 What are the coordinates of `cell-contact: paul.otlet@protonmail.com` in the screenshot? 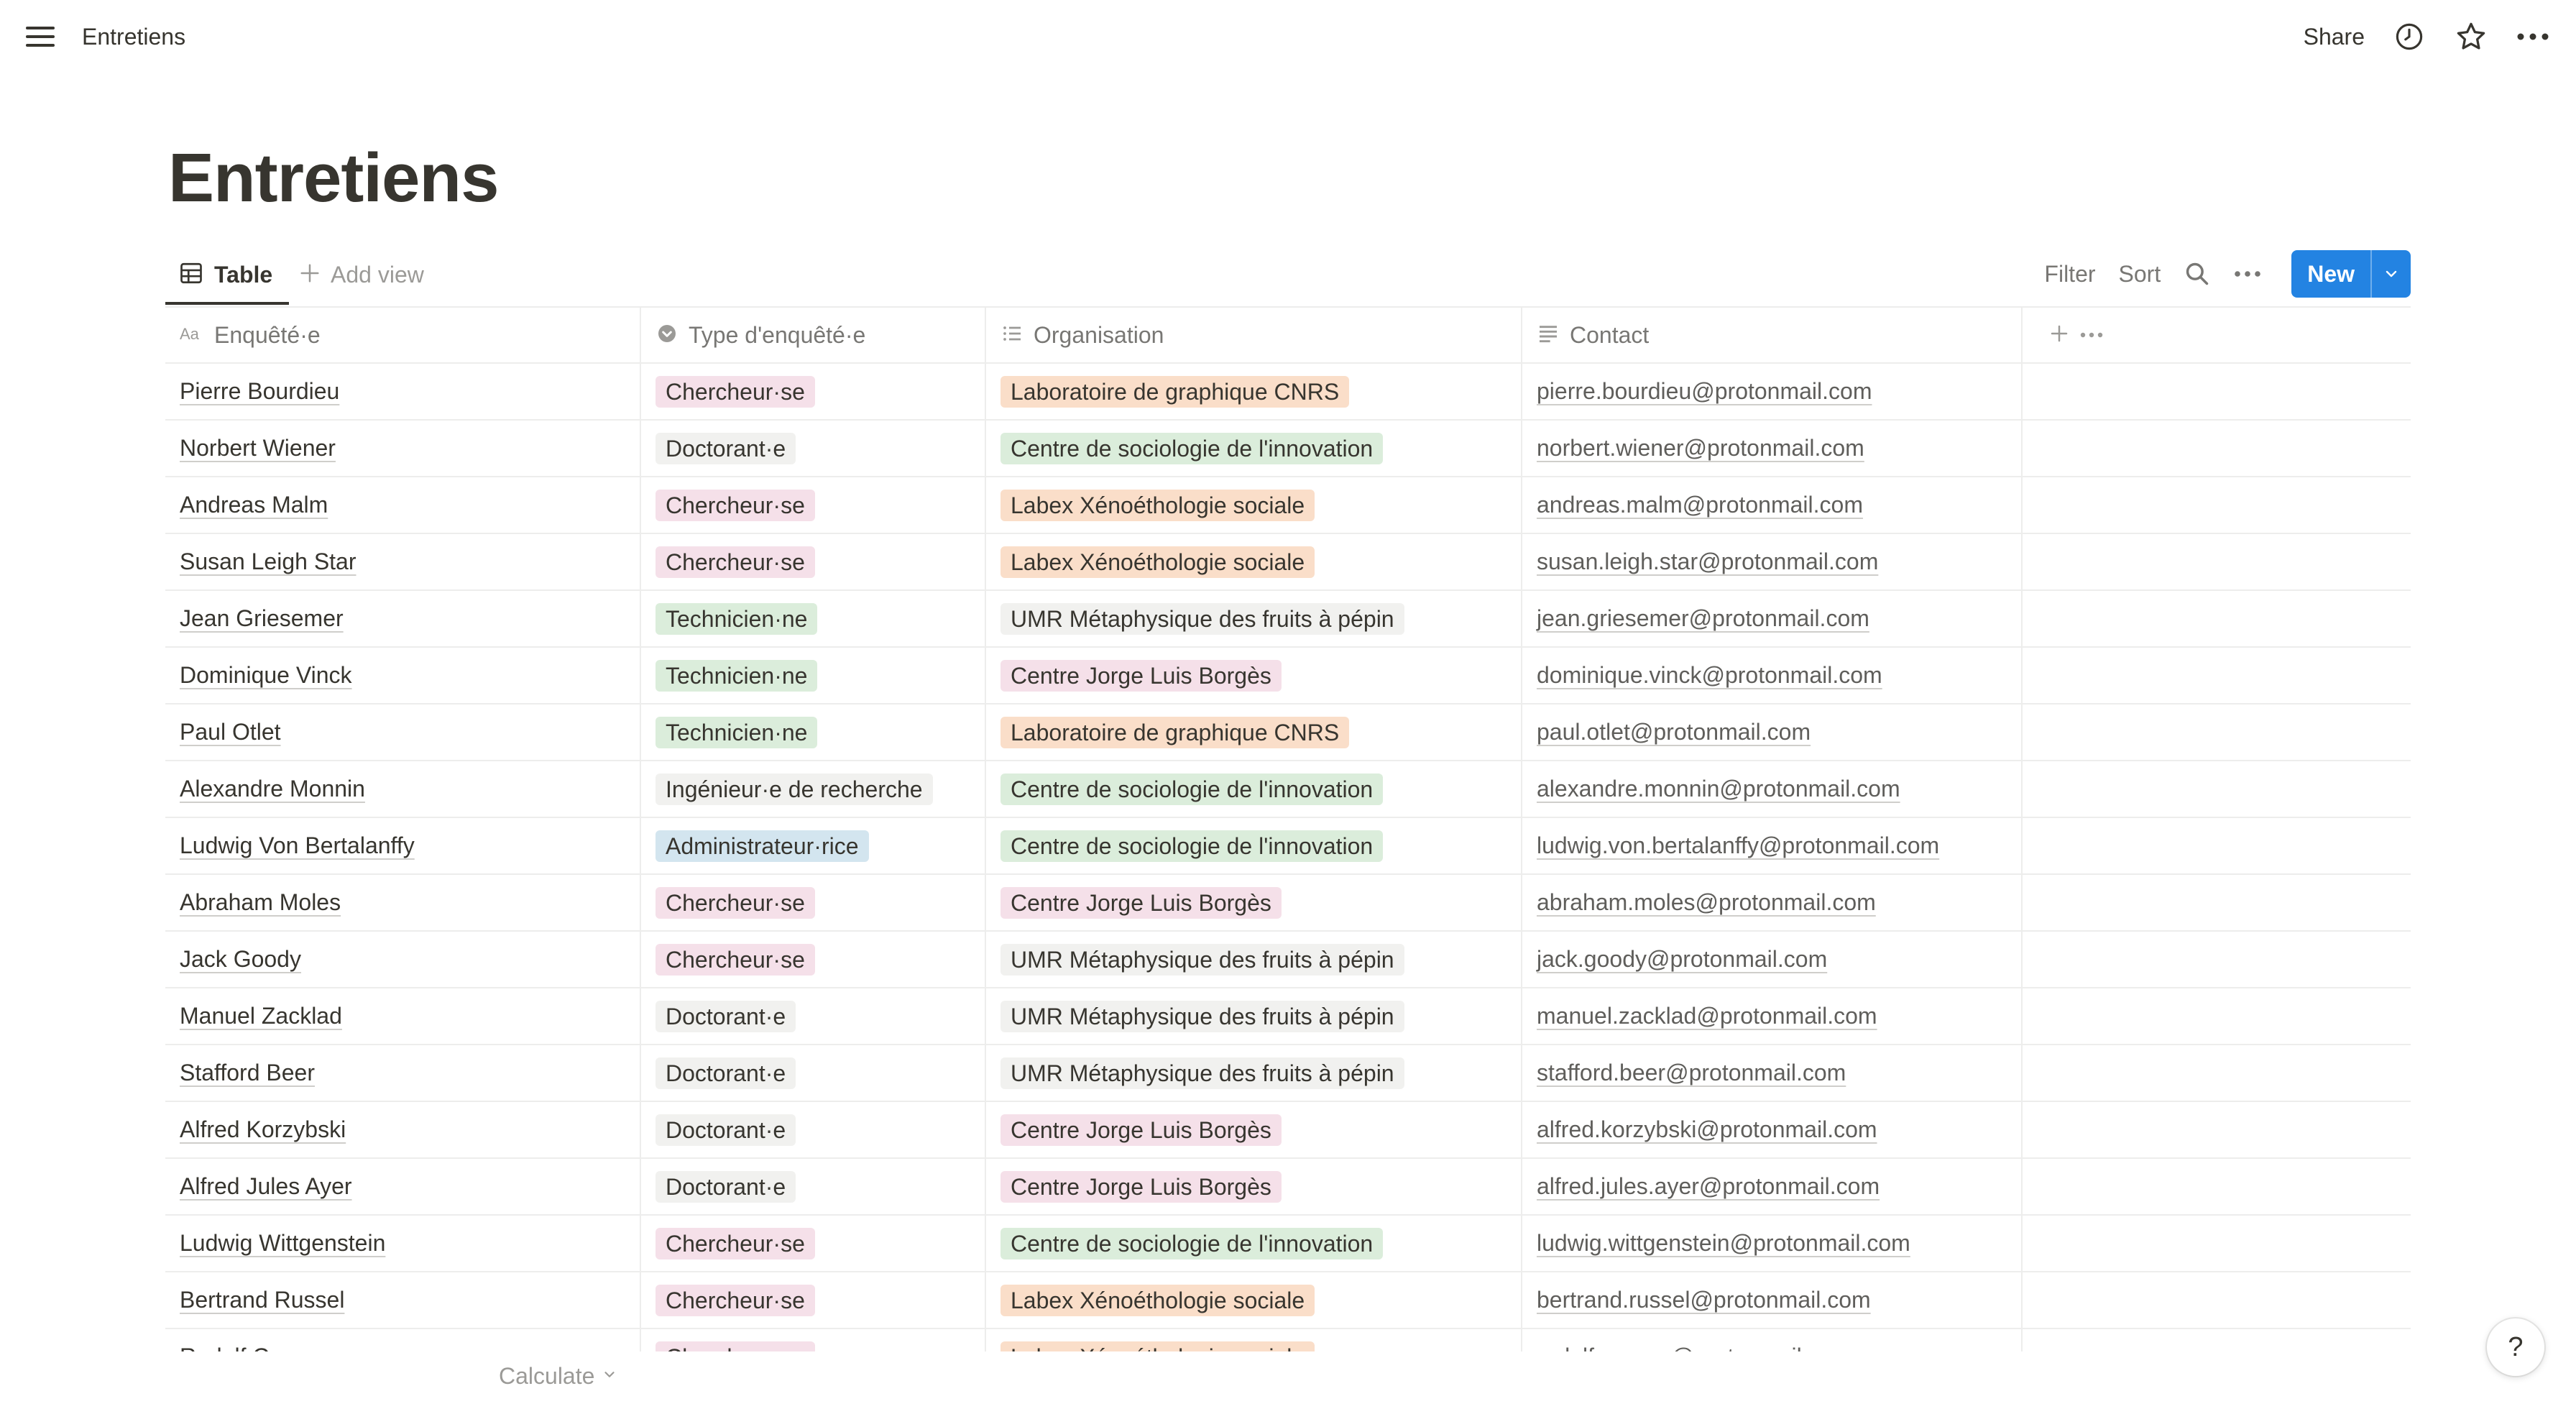 It's located at (1772, 732).